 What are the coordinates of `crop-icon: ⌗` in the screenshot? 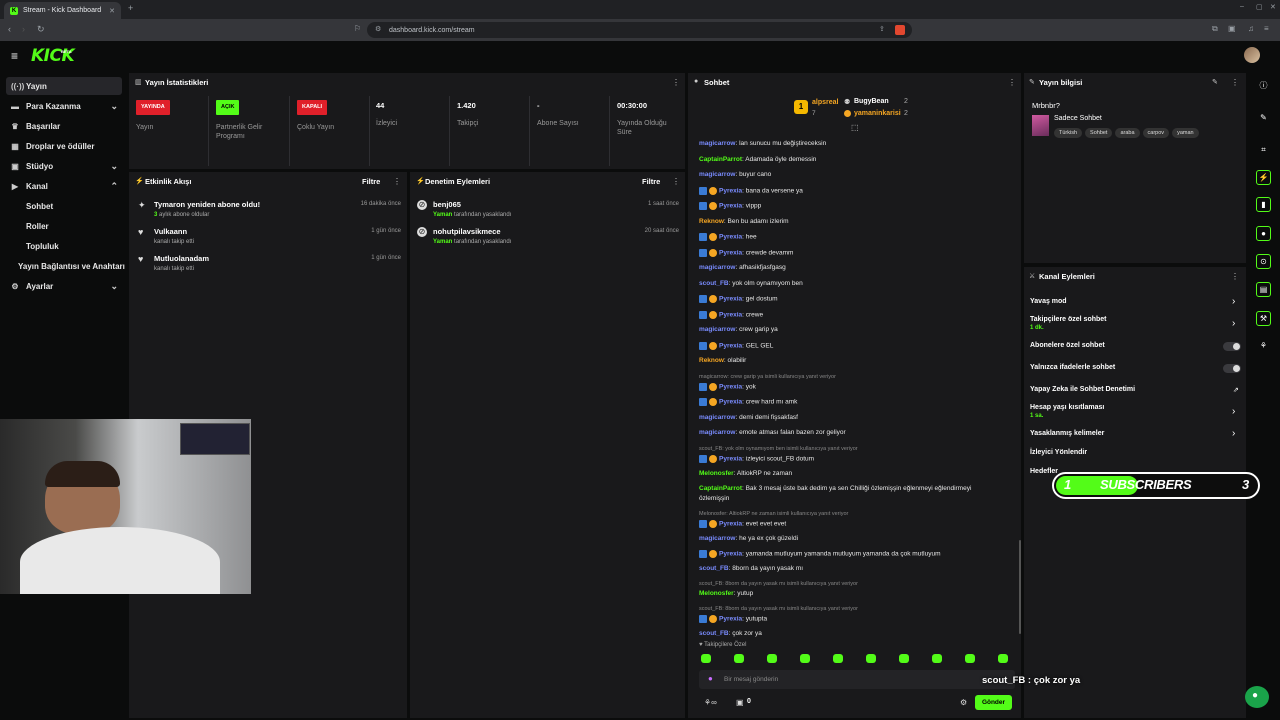 It's located at (1263, 149).